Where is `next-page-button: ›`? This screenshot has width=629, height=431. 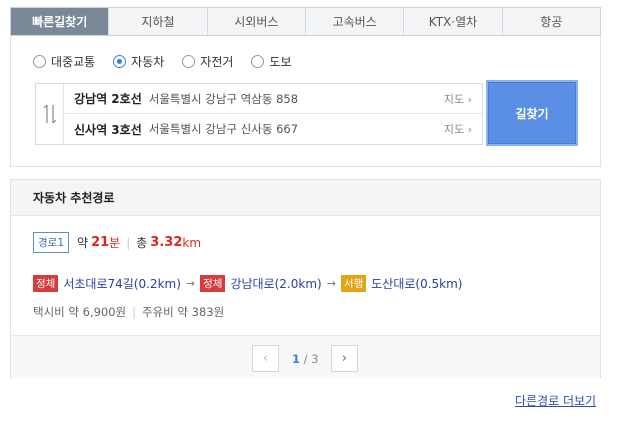
next-page-button: › is located at coordinates (344, 358).